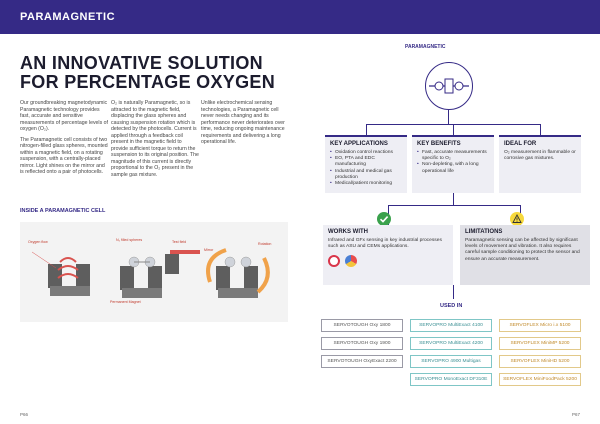 This screenshot has height=424, width=600. I want to click on diagram-title: INSIDE A PARAMAGNETIC CELL, so click(63, 211).